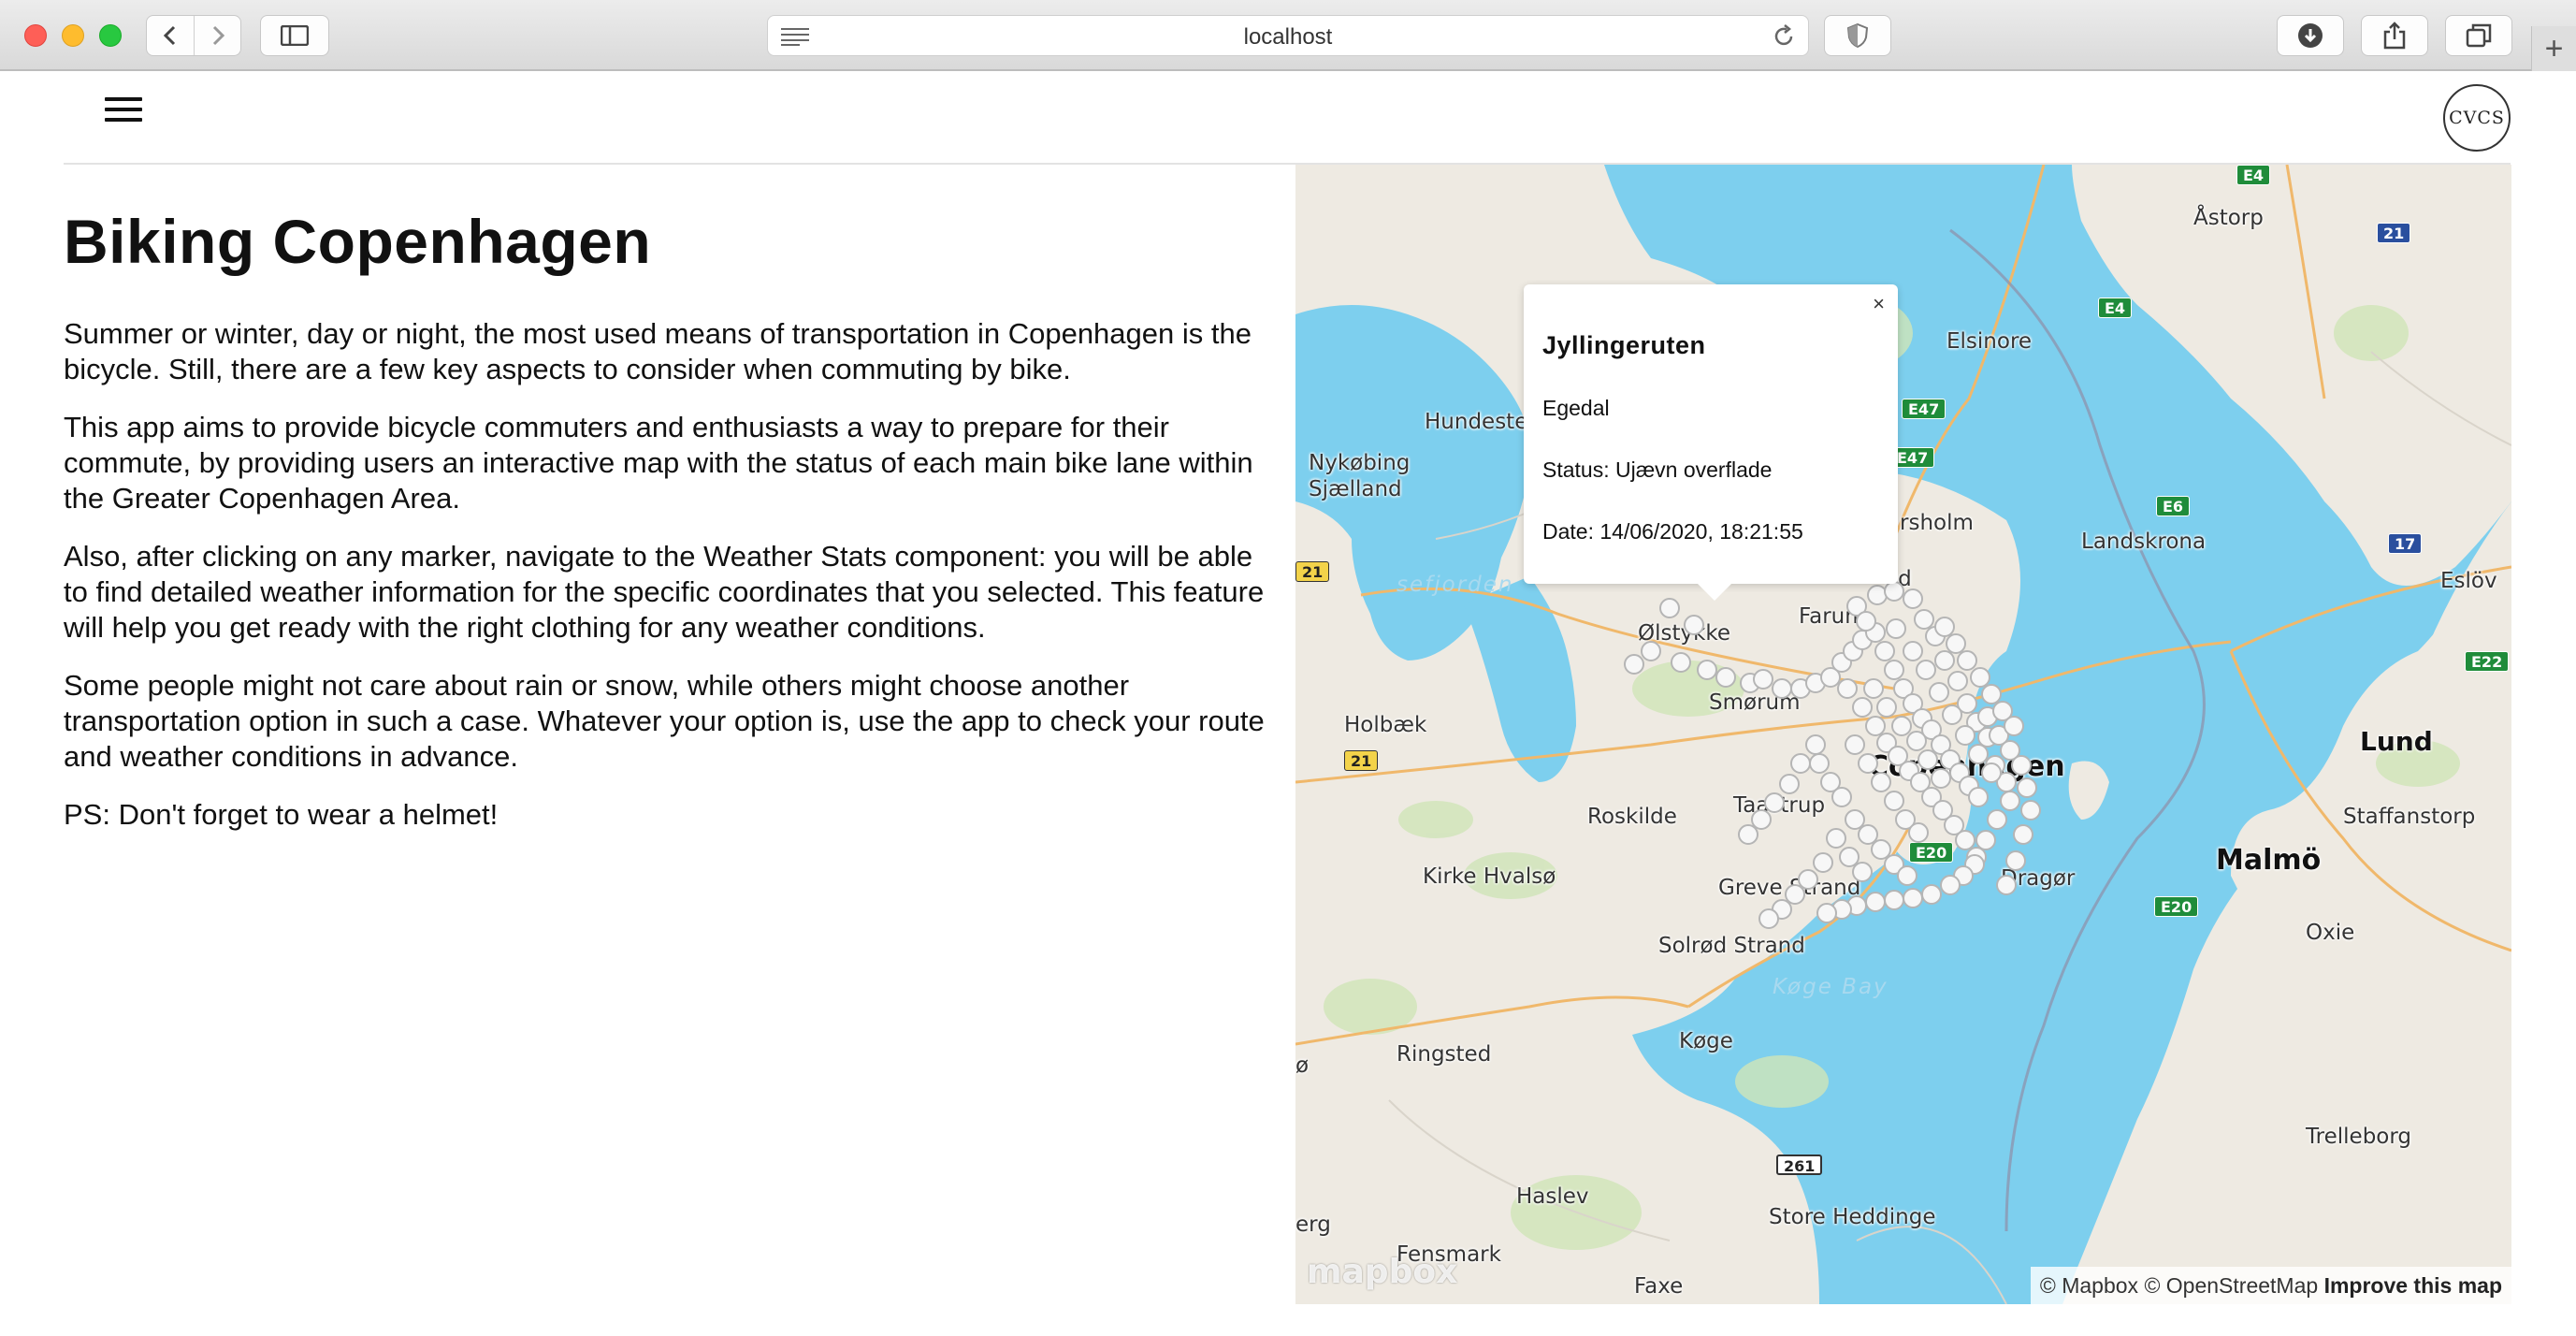 The image size is (2576, 1336). I want to click on close-window-button, so click(35, 35).